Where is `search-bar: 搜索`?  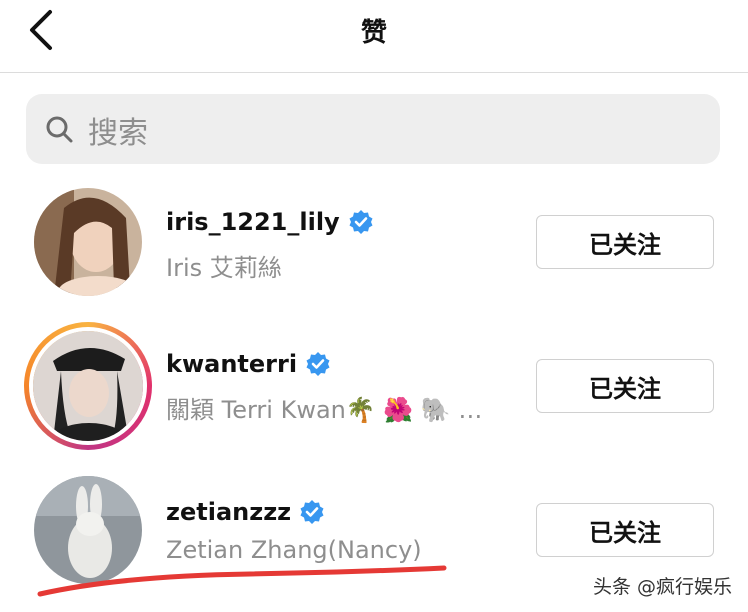
search-bar: 搜索 is located at coordinates (373, 129).